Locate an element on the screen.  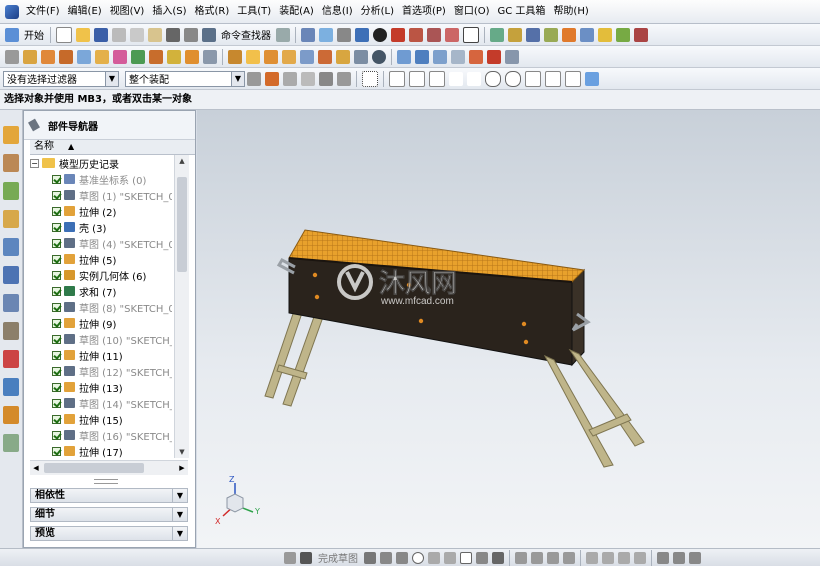
orient-view-icon is located at coordinates (362, 34).